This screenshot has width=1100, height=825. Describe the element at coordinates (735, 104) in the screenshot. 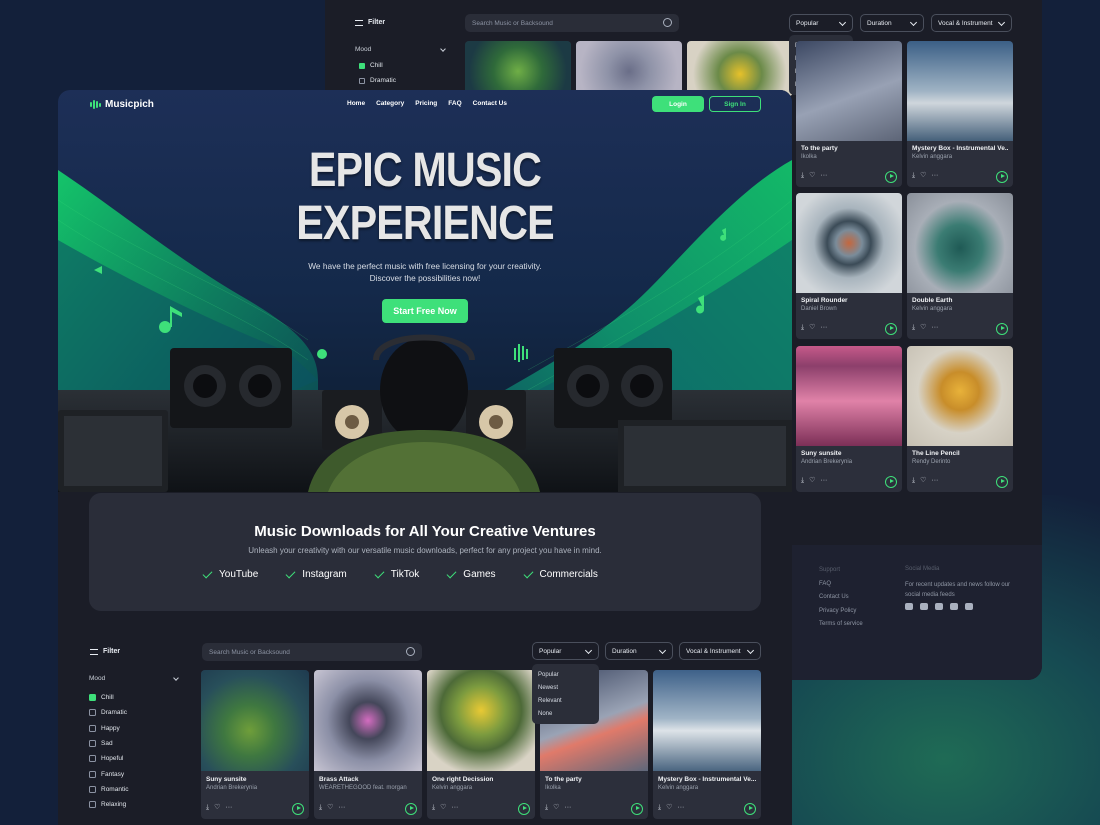

I see `signin-button: Sign In` at that location.